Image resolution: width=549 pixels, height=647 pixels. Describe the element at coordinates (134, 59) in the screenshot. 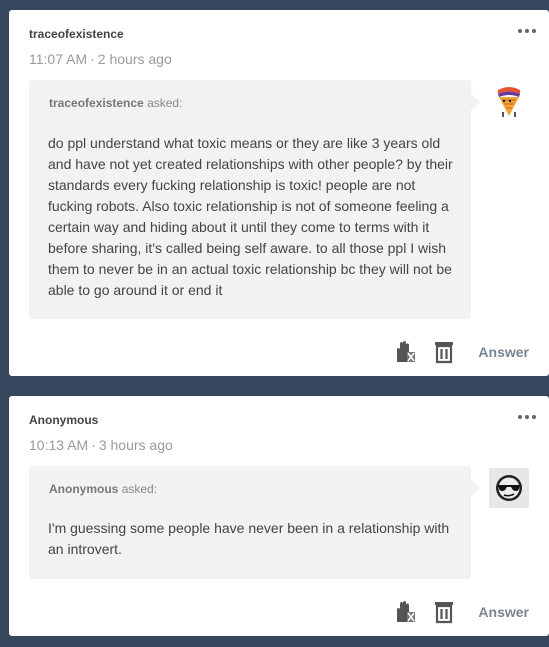

I see `post-relative-time: 2 hours ago` at that location.